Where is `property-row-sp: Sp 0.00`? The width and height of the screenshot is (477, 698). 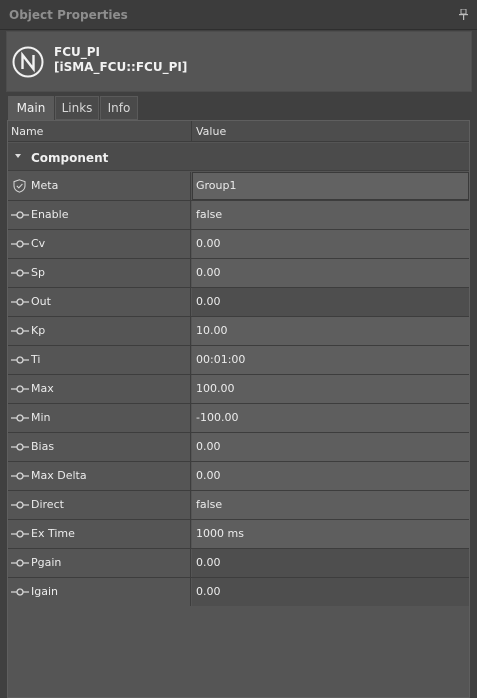
property-row-sp: Sp 0.00 is located at coordinates (238, 273).